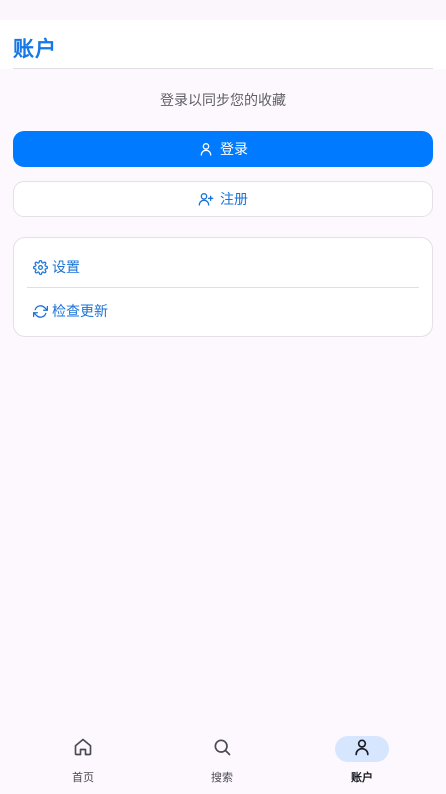 This screenshot has width=446, height=794. I want to click on user-plus-icon, so click(206, 199).